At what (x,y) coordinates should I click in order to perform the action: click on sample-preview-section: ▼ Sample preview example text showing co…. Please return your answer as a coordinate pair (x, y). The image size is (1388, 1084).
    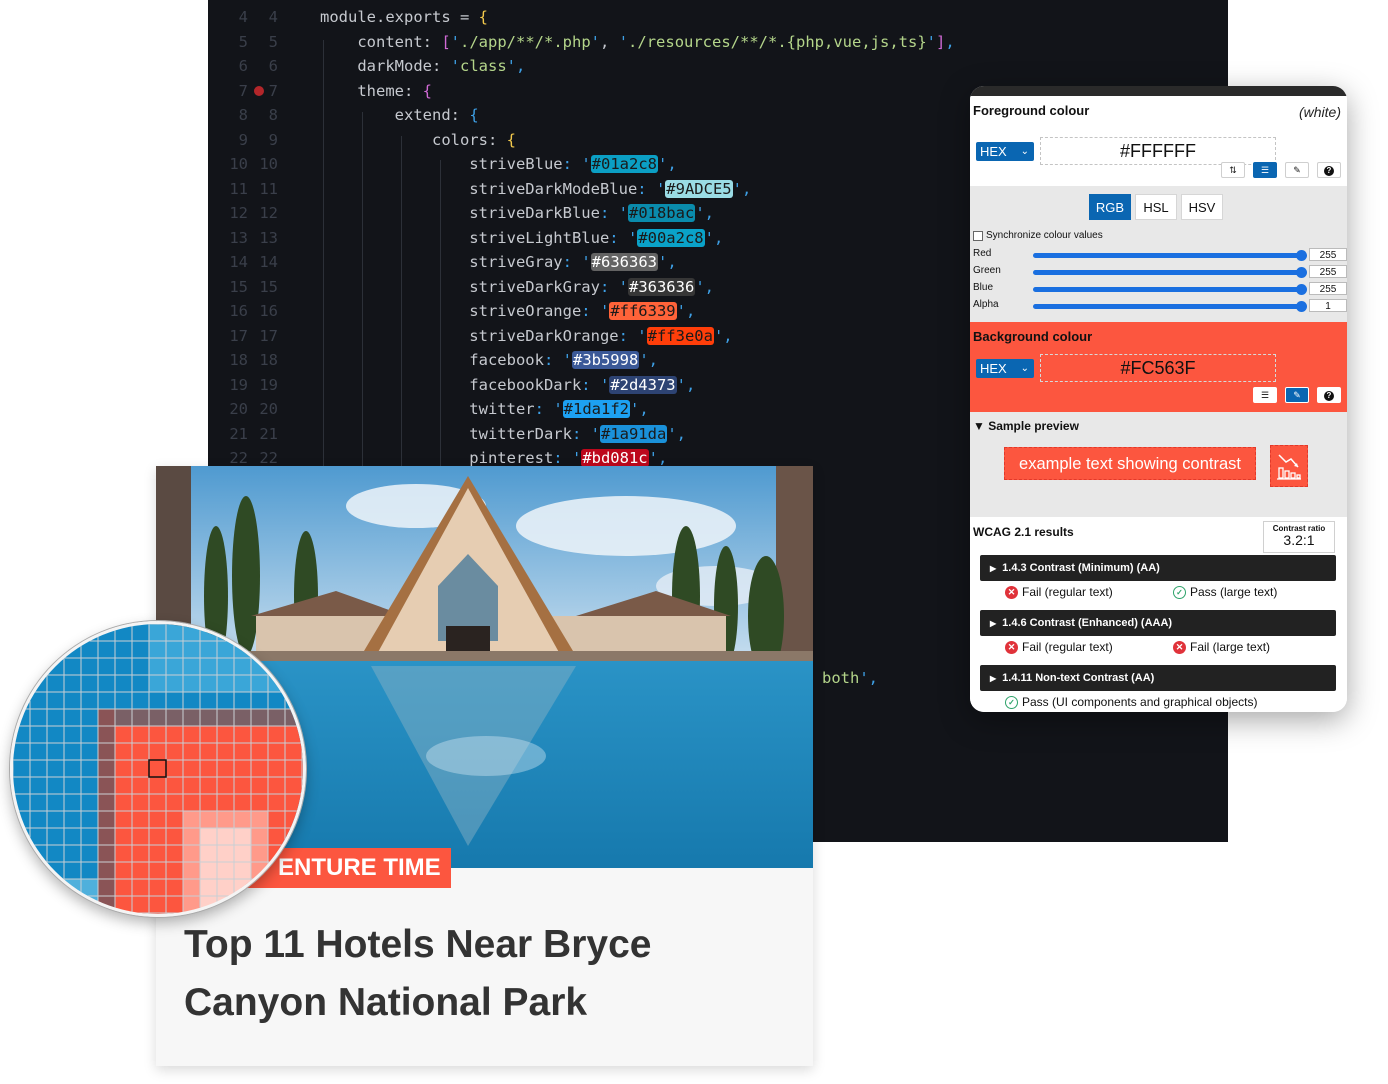
    Looking at the image, I should click on (1158, 464).